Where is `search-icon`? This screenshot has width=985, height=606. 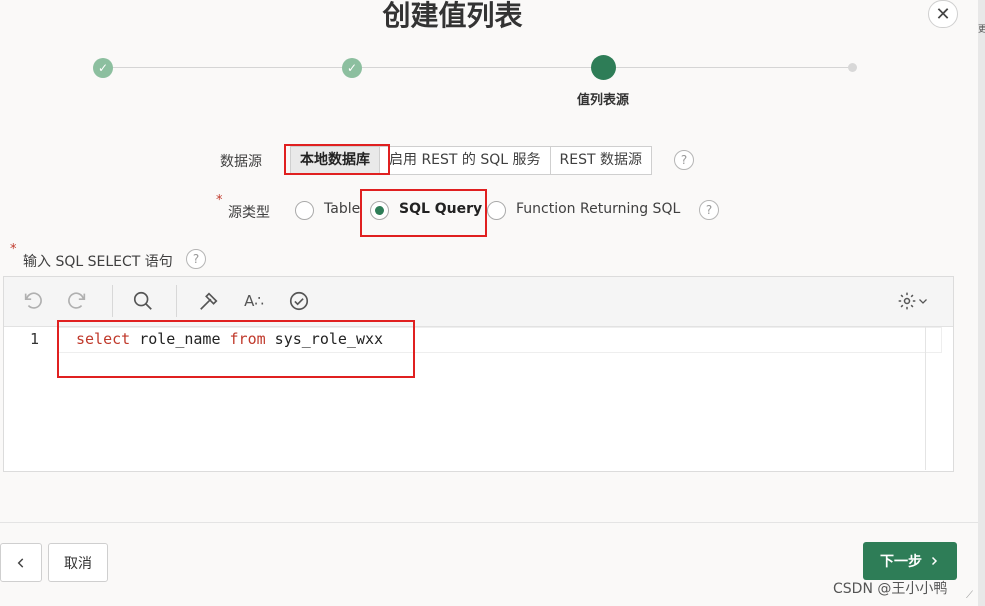
search-icon is located at coordinates (142, 300).